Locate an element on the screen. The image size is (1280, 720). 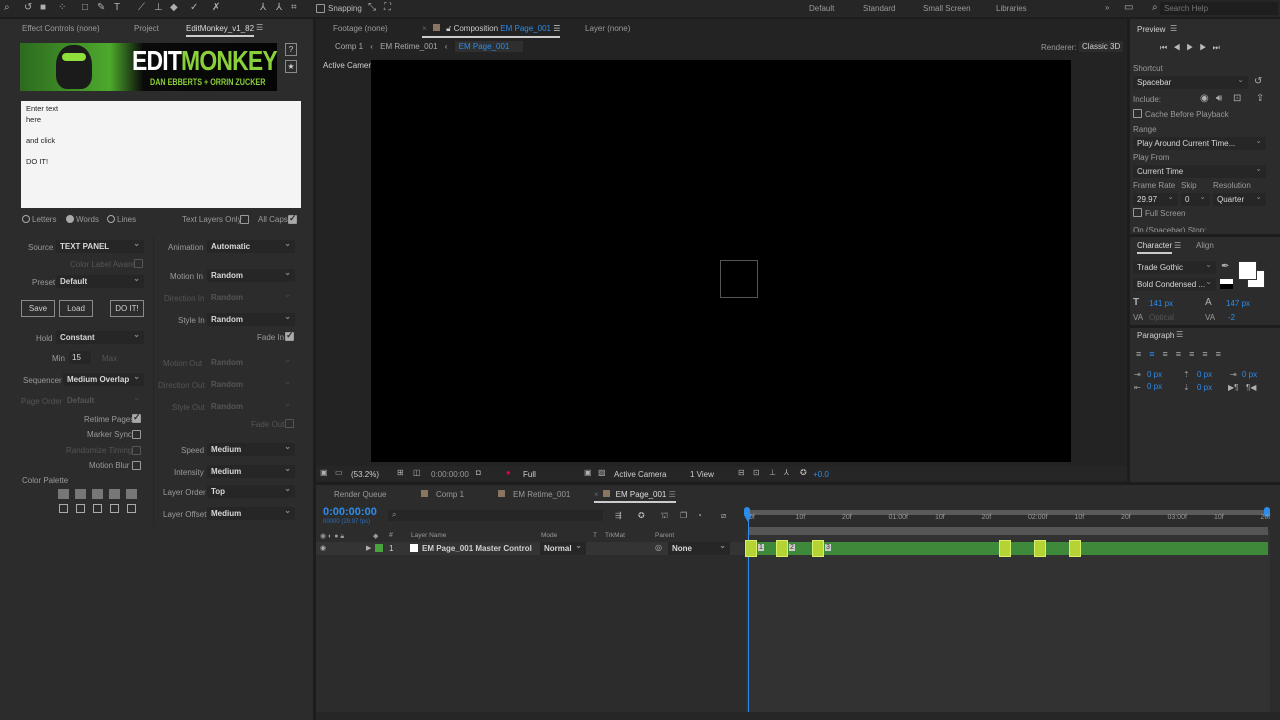
full-screen-checkbox is located at coordinates (1137, 212).